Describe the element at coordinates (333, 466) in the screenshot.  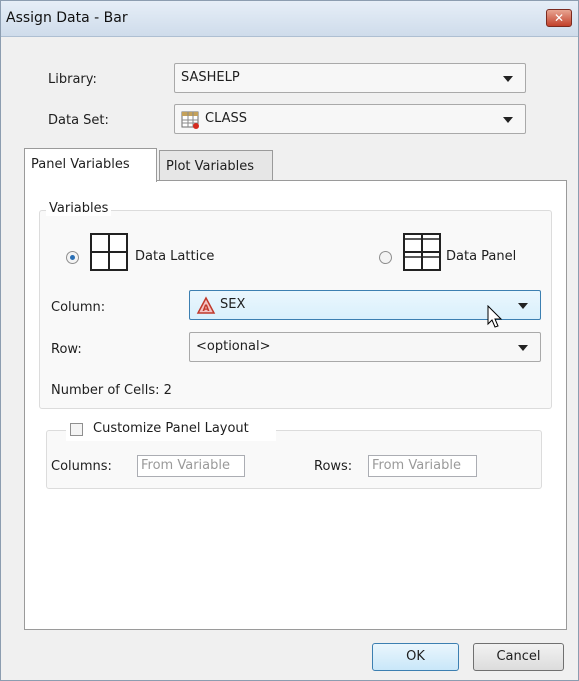
I see `rows-label: Rows:` at that location.